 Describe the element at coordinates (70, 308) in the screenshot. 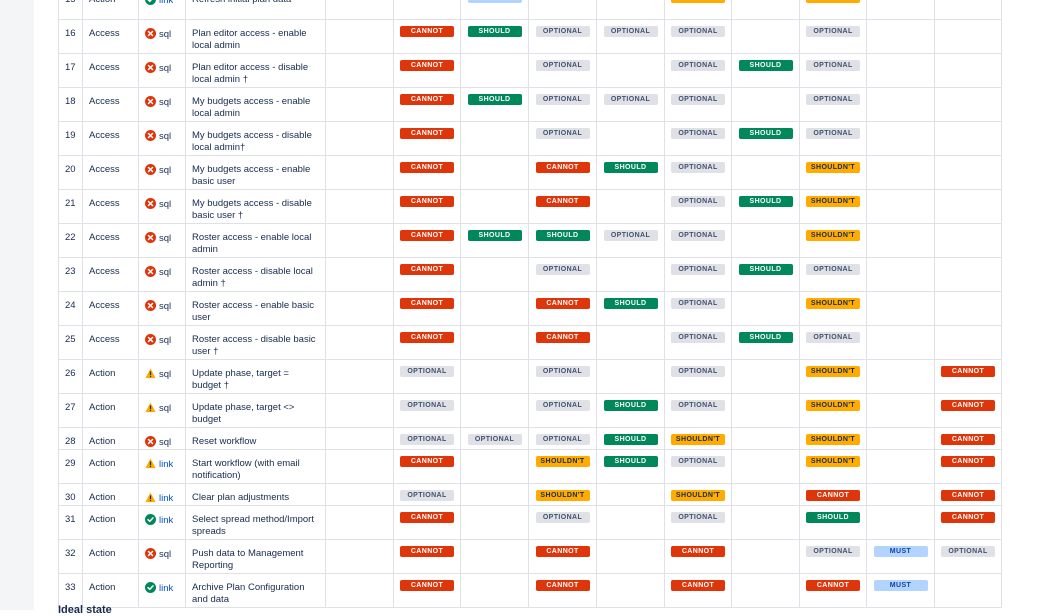

I see `row-id-cell: 24` at that location.